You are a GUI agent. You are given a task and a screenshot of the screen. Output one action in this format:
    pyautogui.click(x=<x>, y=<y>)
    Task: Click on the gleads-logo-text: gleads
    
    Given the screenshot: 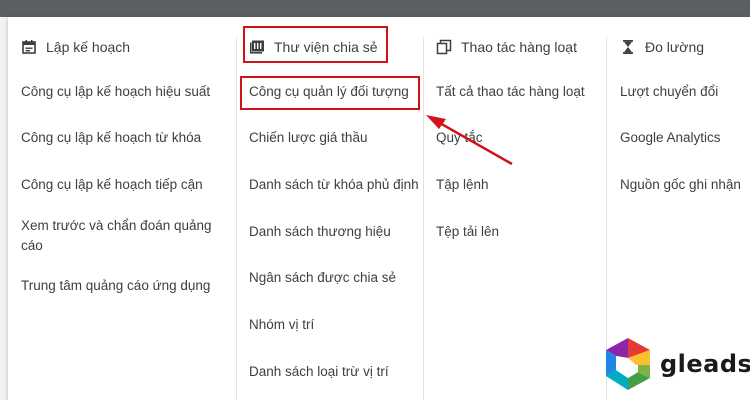 What is the action you would take?
    pyautogui.click(x=705, y=364)
    